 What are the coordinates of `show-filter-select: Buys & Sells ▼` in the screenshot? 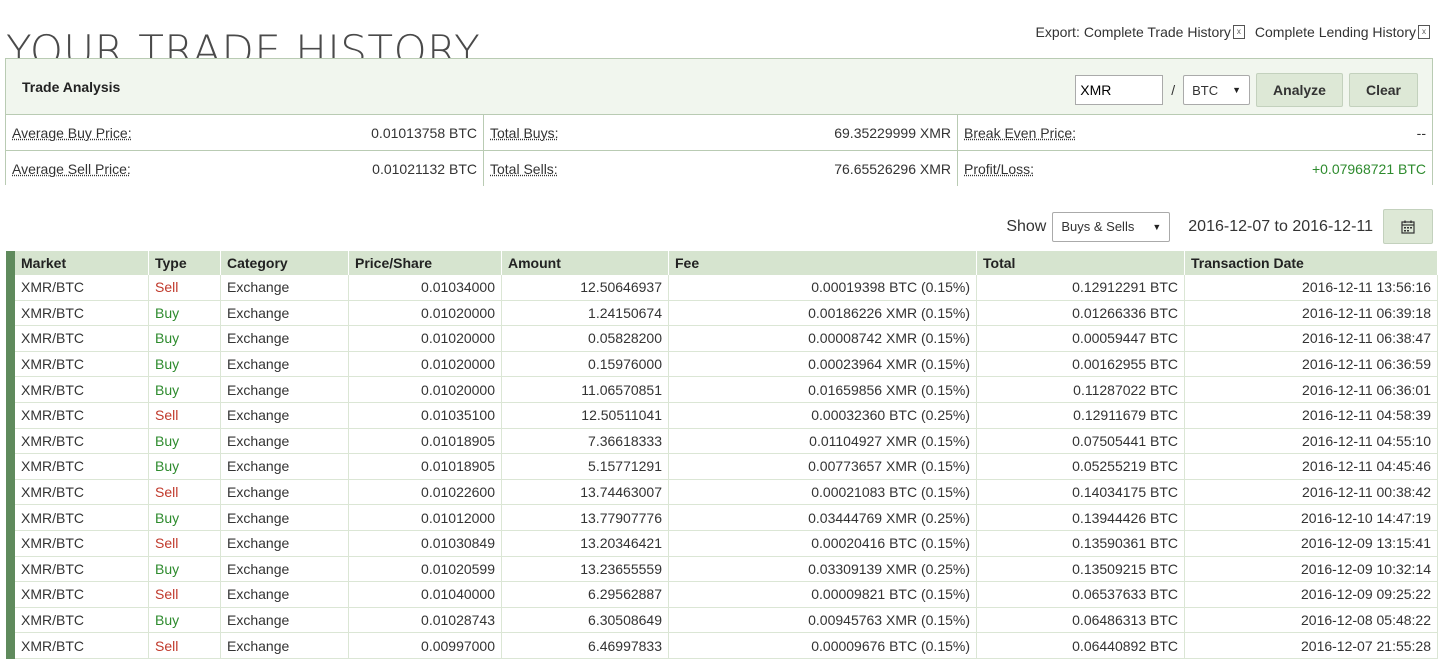 It's located at (1111, 226).